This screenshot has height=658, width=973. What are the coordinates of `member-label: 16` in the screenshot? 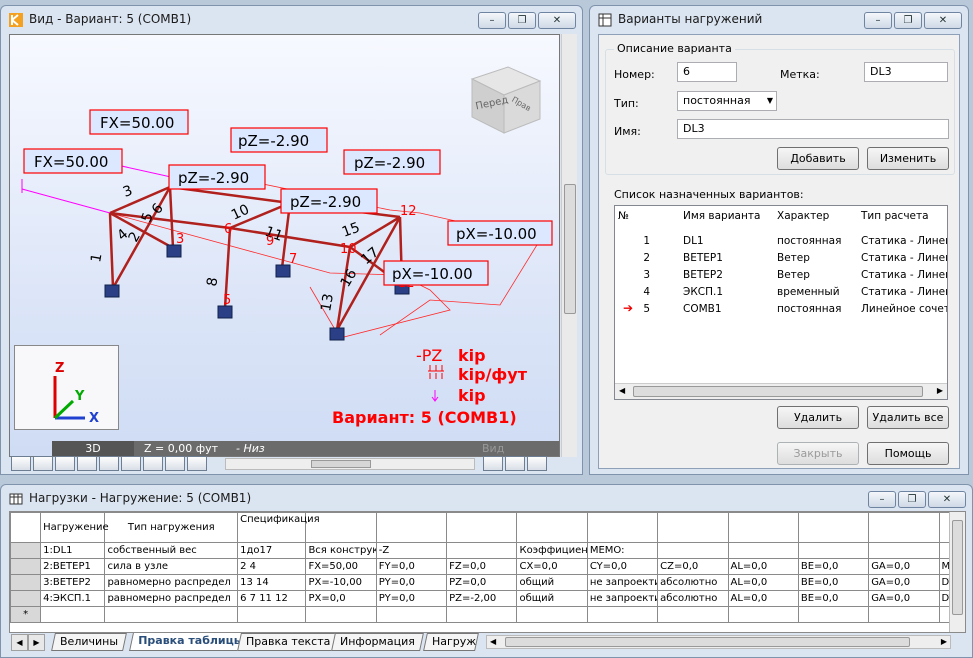 It's located at (349, 278).